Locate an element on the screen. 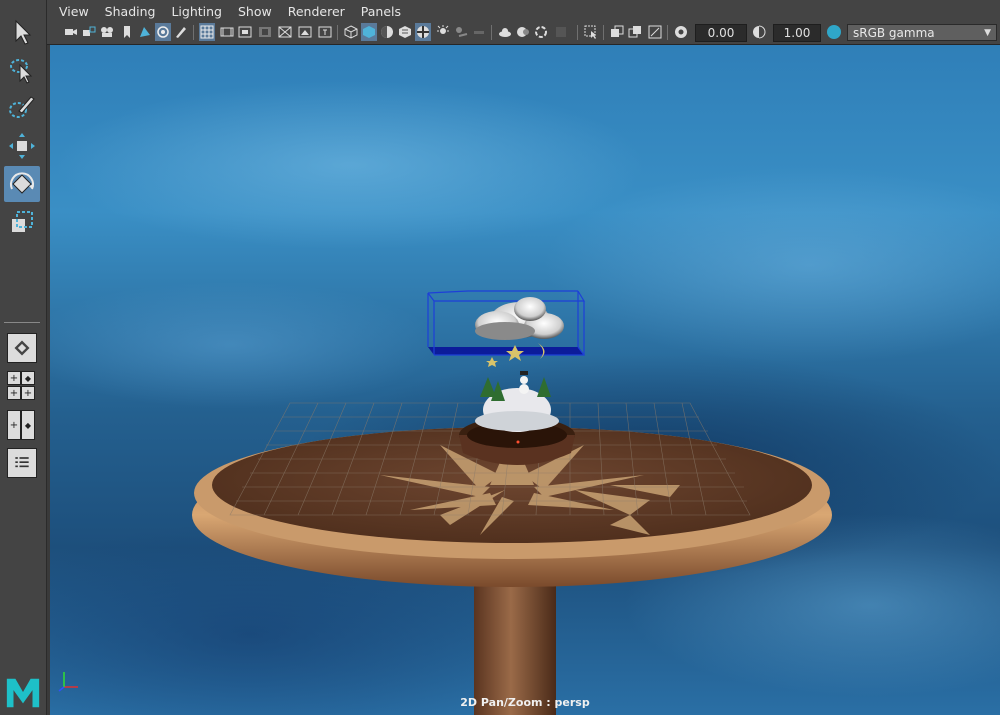 This screenshot has height=715, width=1000. move-tool-icon is located at coordinates (22, 146).